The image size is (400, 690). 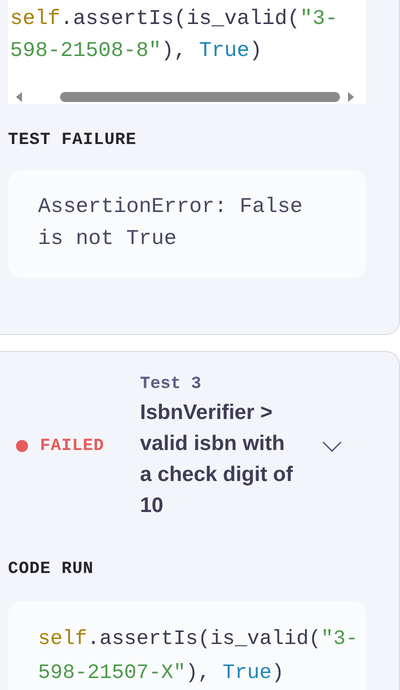 What do you see at coordinates (187, 52) in the screenshot?
I see `code-block: self.assertIs(is_valid("3-598-21508-8"), True)` at bounding box center [187, 52].